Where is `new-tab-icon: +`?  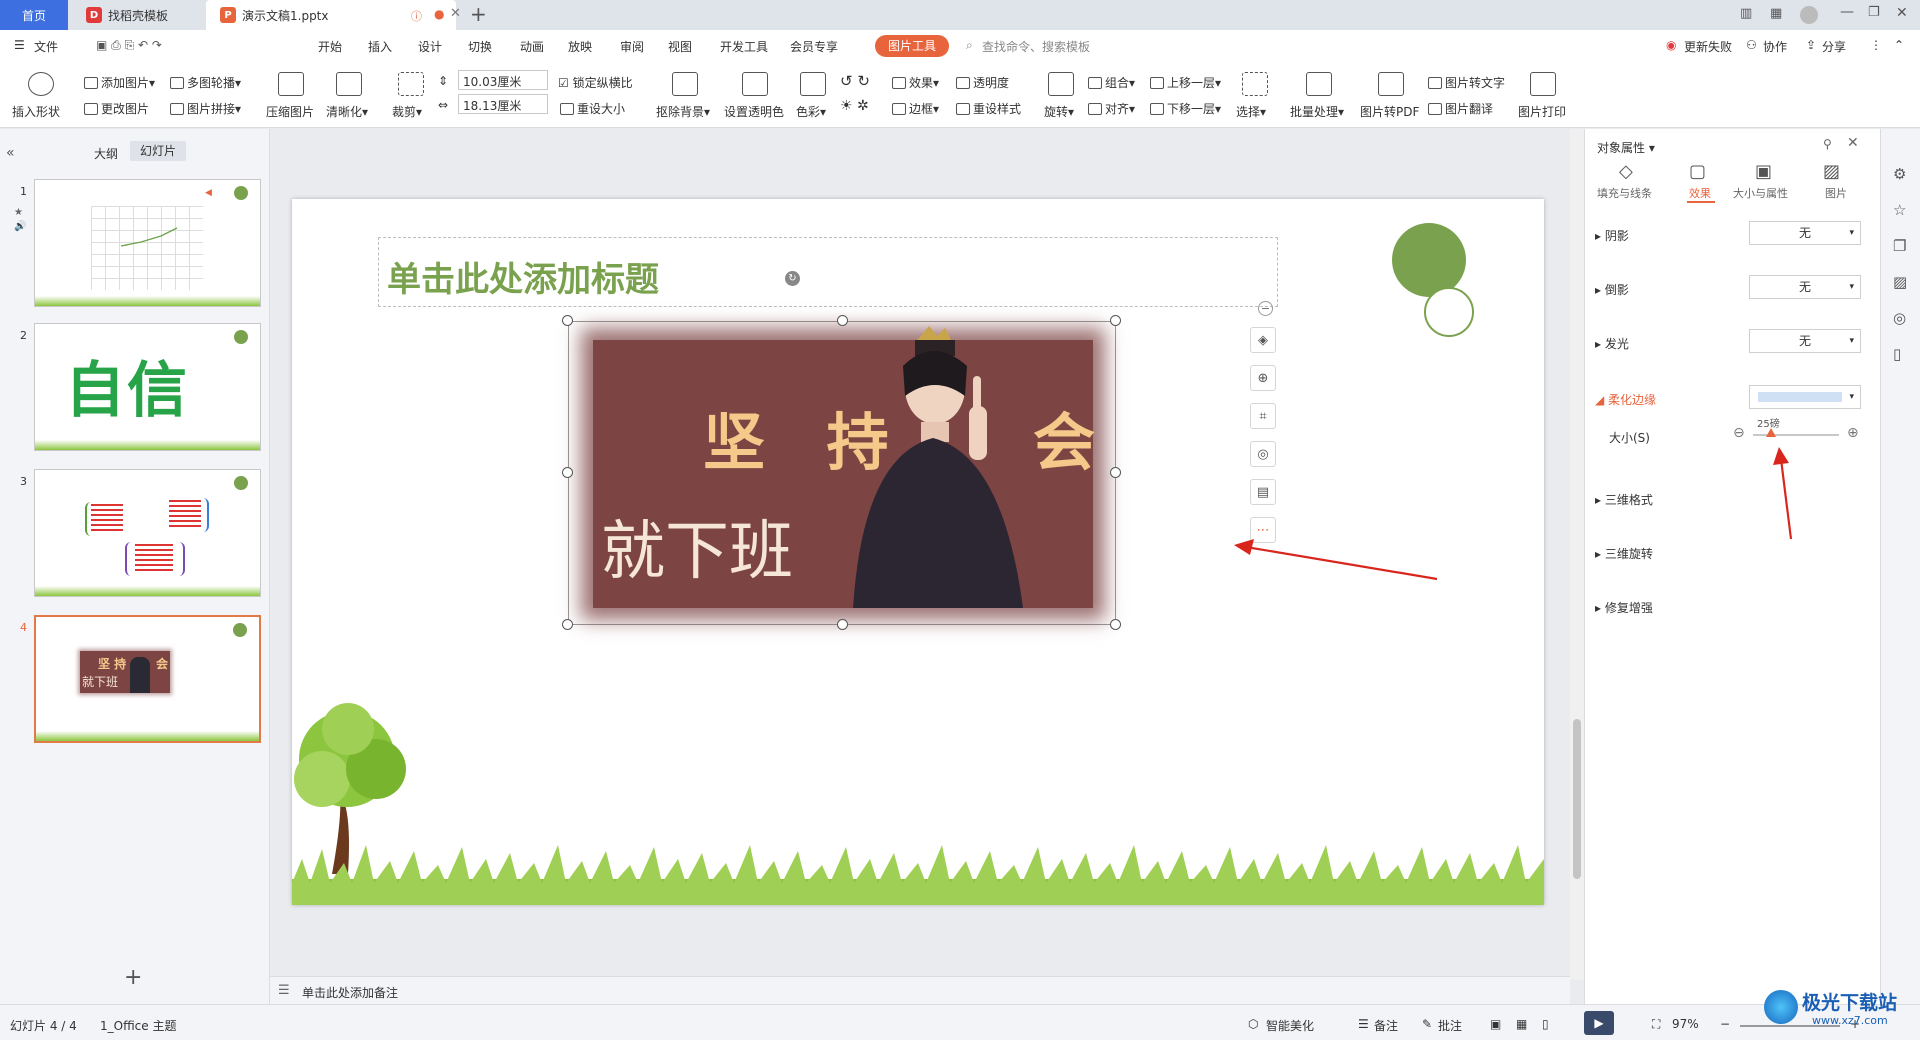
new-tab-icon: + is located at coordinates (478, 14).